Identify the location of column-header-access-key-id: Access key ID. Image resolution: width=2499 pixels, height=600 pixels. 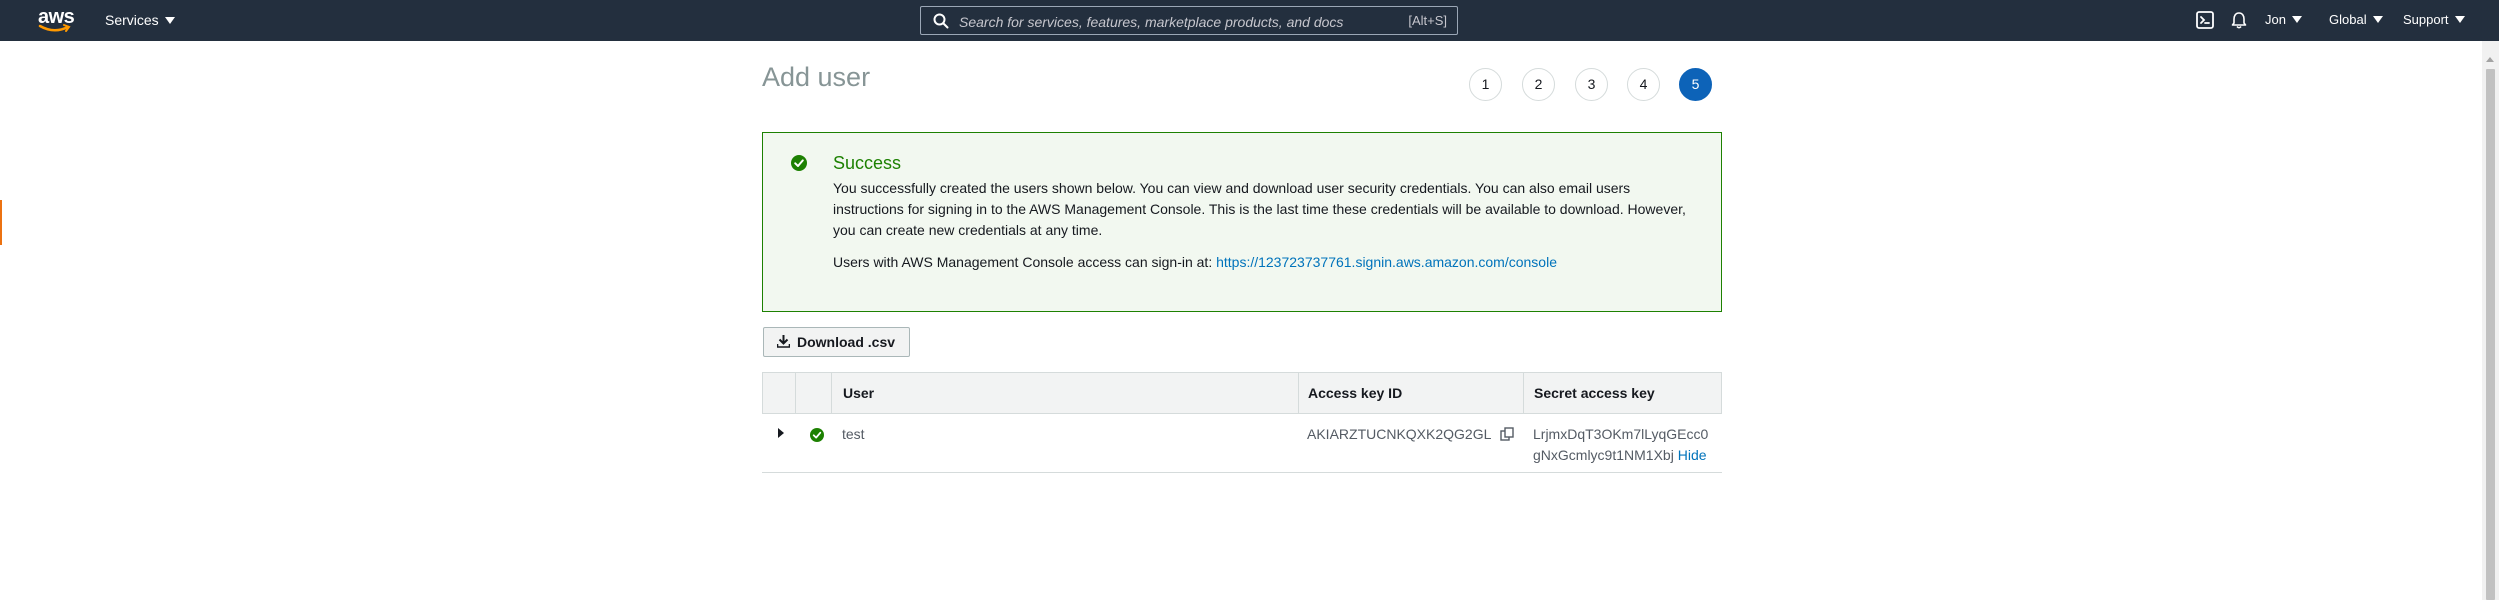
(1355, 393).